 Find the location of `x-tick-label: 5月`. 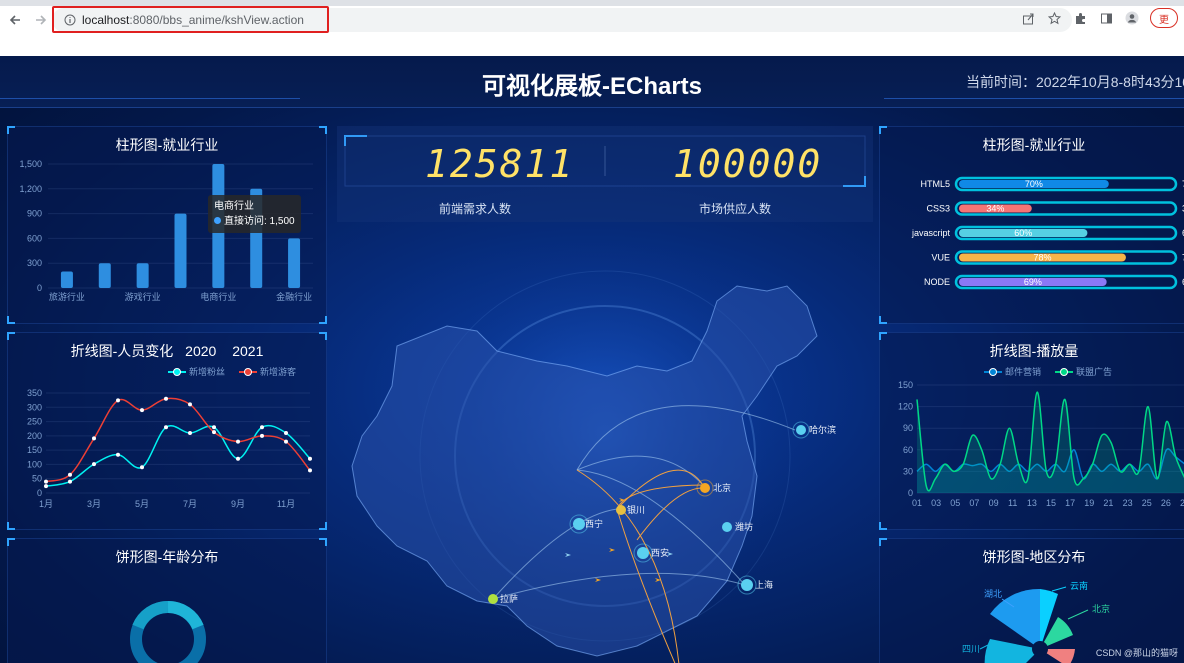

x-tick-label: 5月 is located at coordinates (142, 504).